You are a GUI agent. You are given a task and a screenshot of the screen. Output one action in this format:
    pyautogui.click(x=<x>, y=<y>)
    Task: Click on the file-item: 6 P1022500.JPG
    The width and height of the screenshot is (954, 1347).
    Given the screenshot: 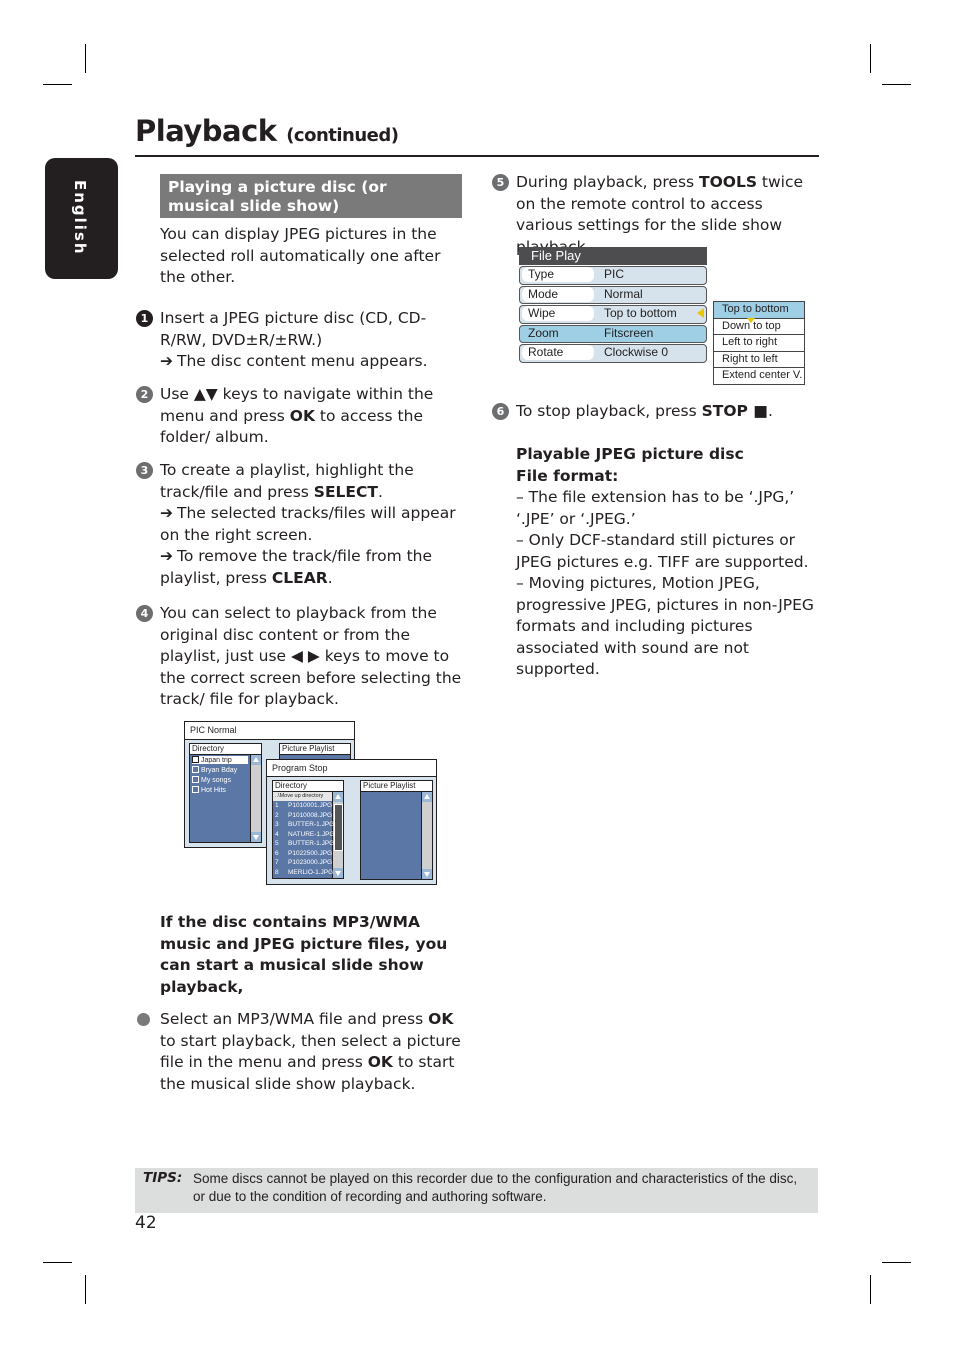 What is the action you would take?
    pyautogui.click(x=303, y=853)
    